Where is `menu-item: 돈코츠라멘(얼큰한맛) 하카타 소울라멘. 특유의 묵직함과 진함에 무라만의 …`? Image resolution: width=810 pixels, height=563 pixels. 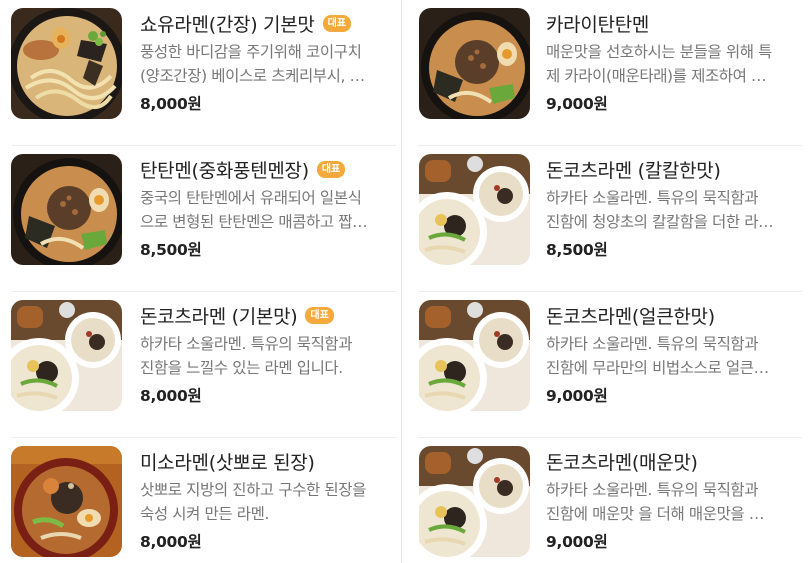
menu-item: 돈코츠라멘(얼큰한맛) 하카타 소울라멘. 특유의 묵직함과 진함에 무라만의 … is located at coordinates (606, 365).